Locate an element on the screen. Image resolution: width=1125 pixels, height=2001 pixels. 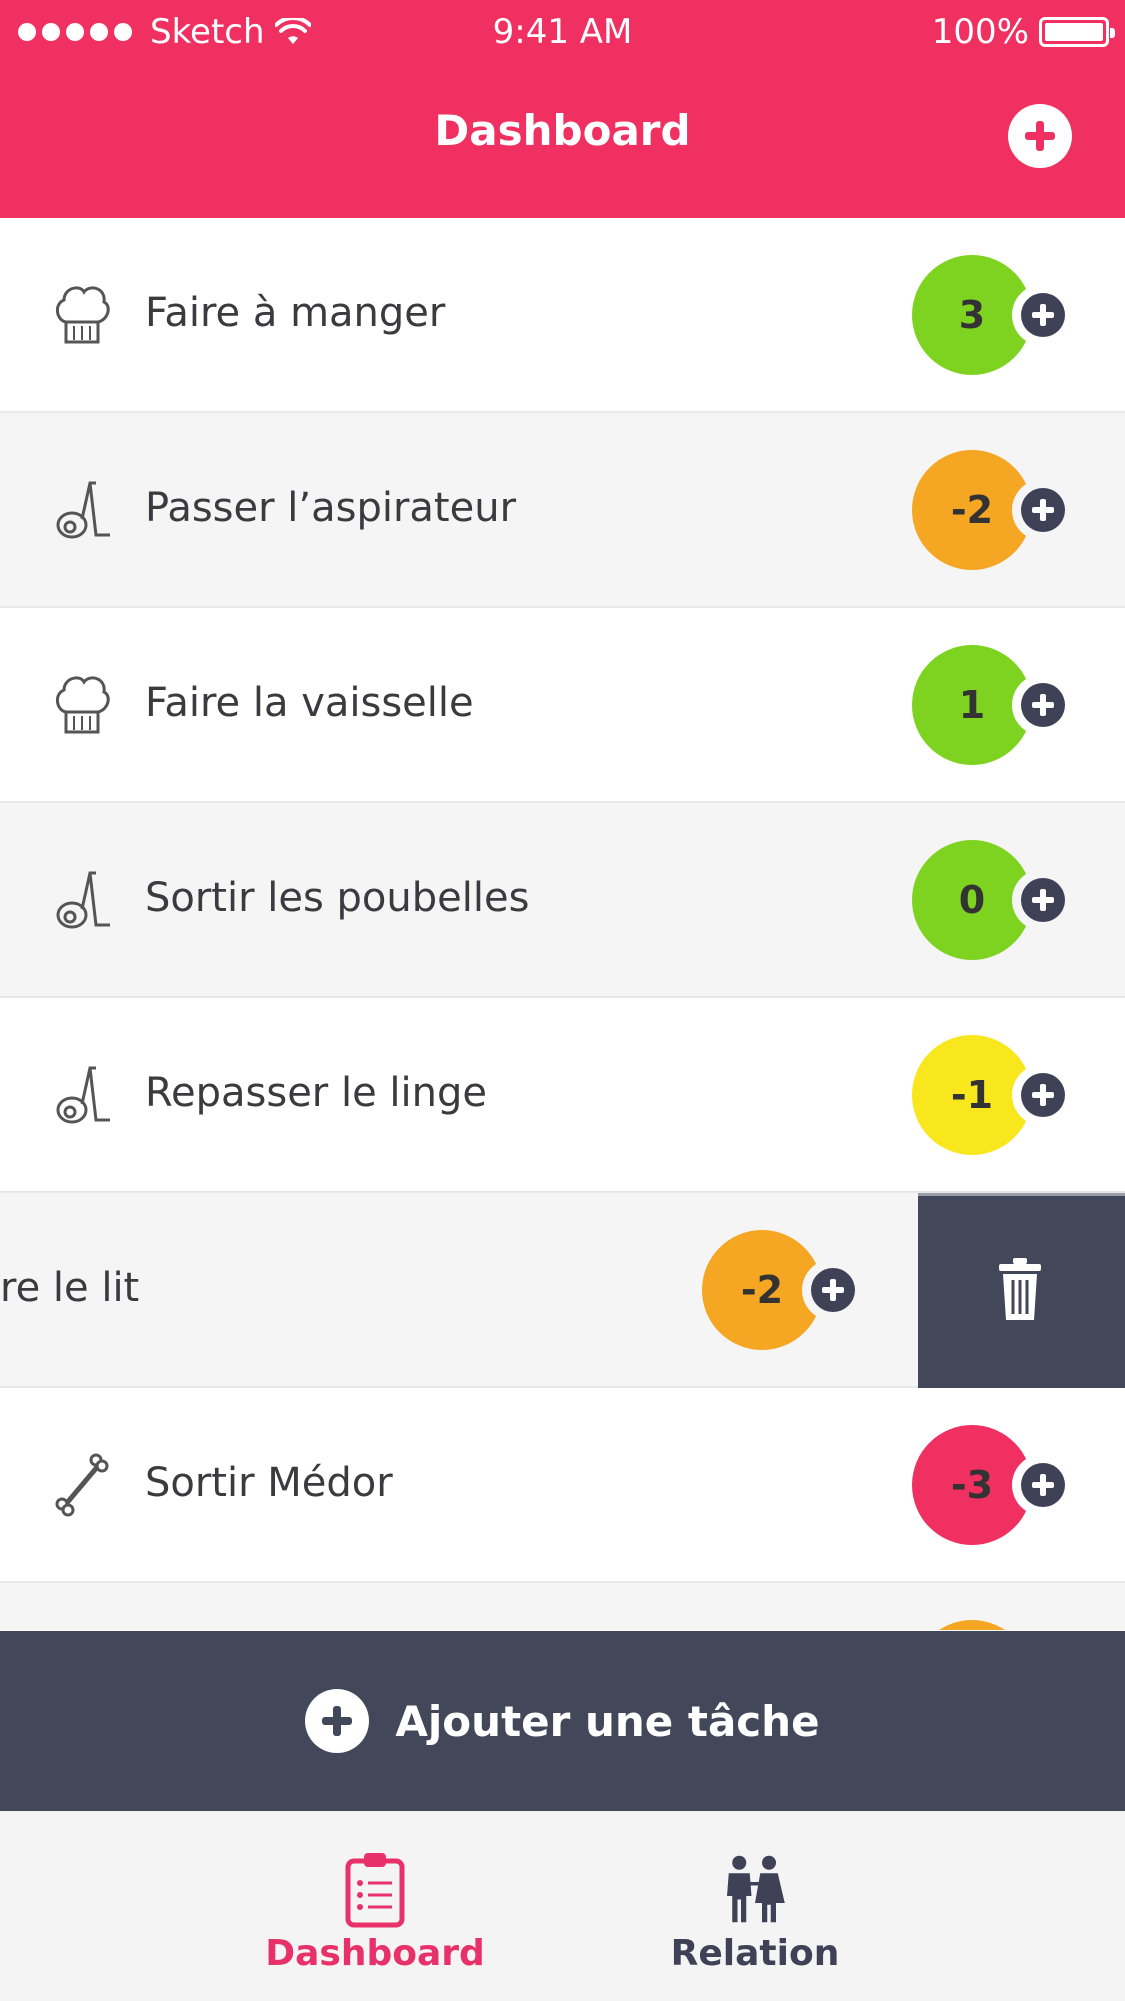
task-label: Sortir les poubelles is located at coordinates (337, 898).